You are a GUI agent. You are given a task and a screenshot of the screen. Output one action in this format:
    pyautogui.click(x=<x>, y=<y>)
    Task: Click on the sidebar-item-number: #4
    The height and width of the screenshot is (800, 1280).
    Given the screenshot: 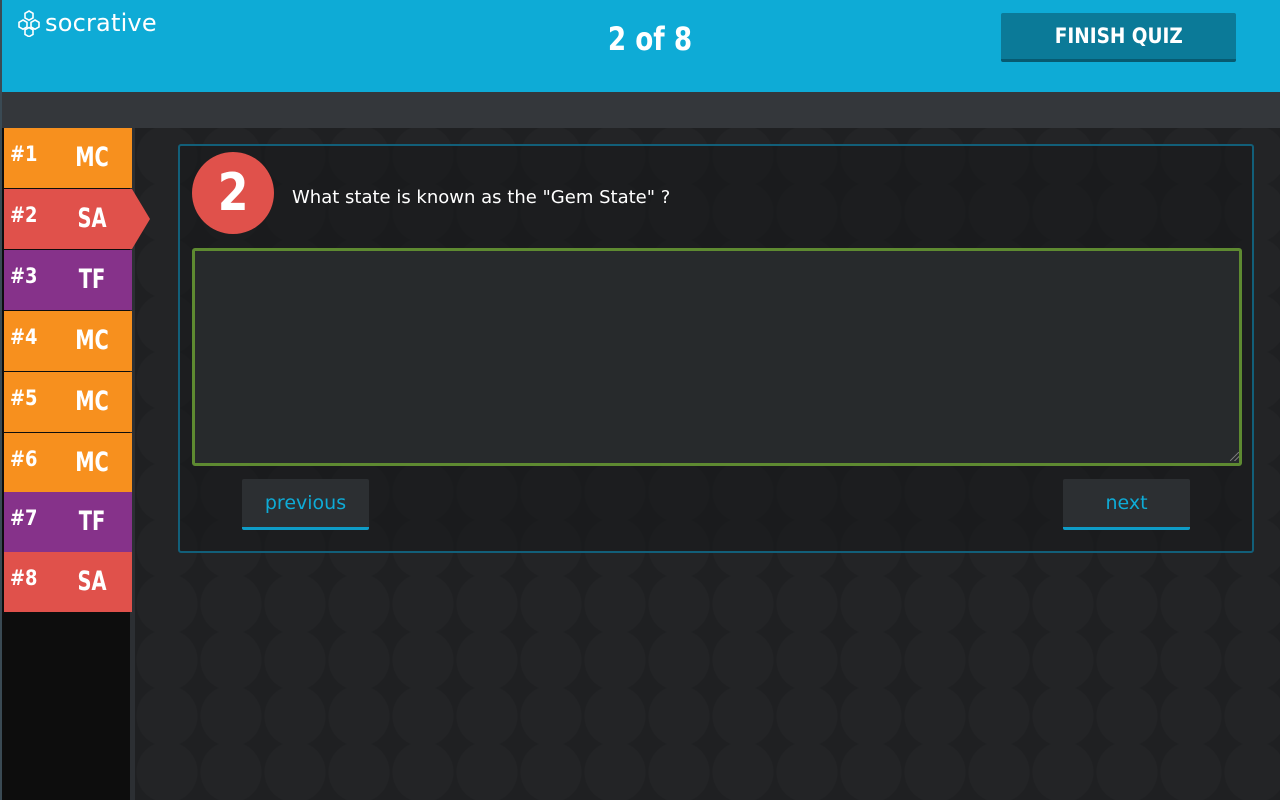 What is the action you would take?
    pyautogui.click(x=24, y=337)
    